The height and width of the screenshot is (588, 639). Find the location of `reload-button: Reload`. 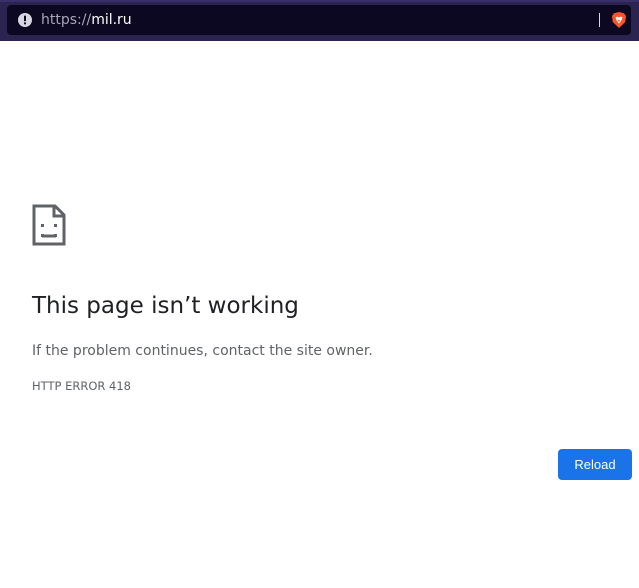

reload-button: Reload is located at coordinates (595, 464).